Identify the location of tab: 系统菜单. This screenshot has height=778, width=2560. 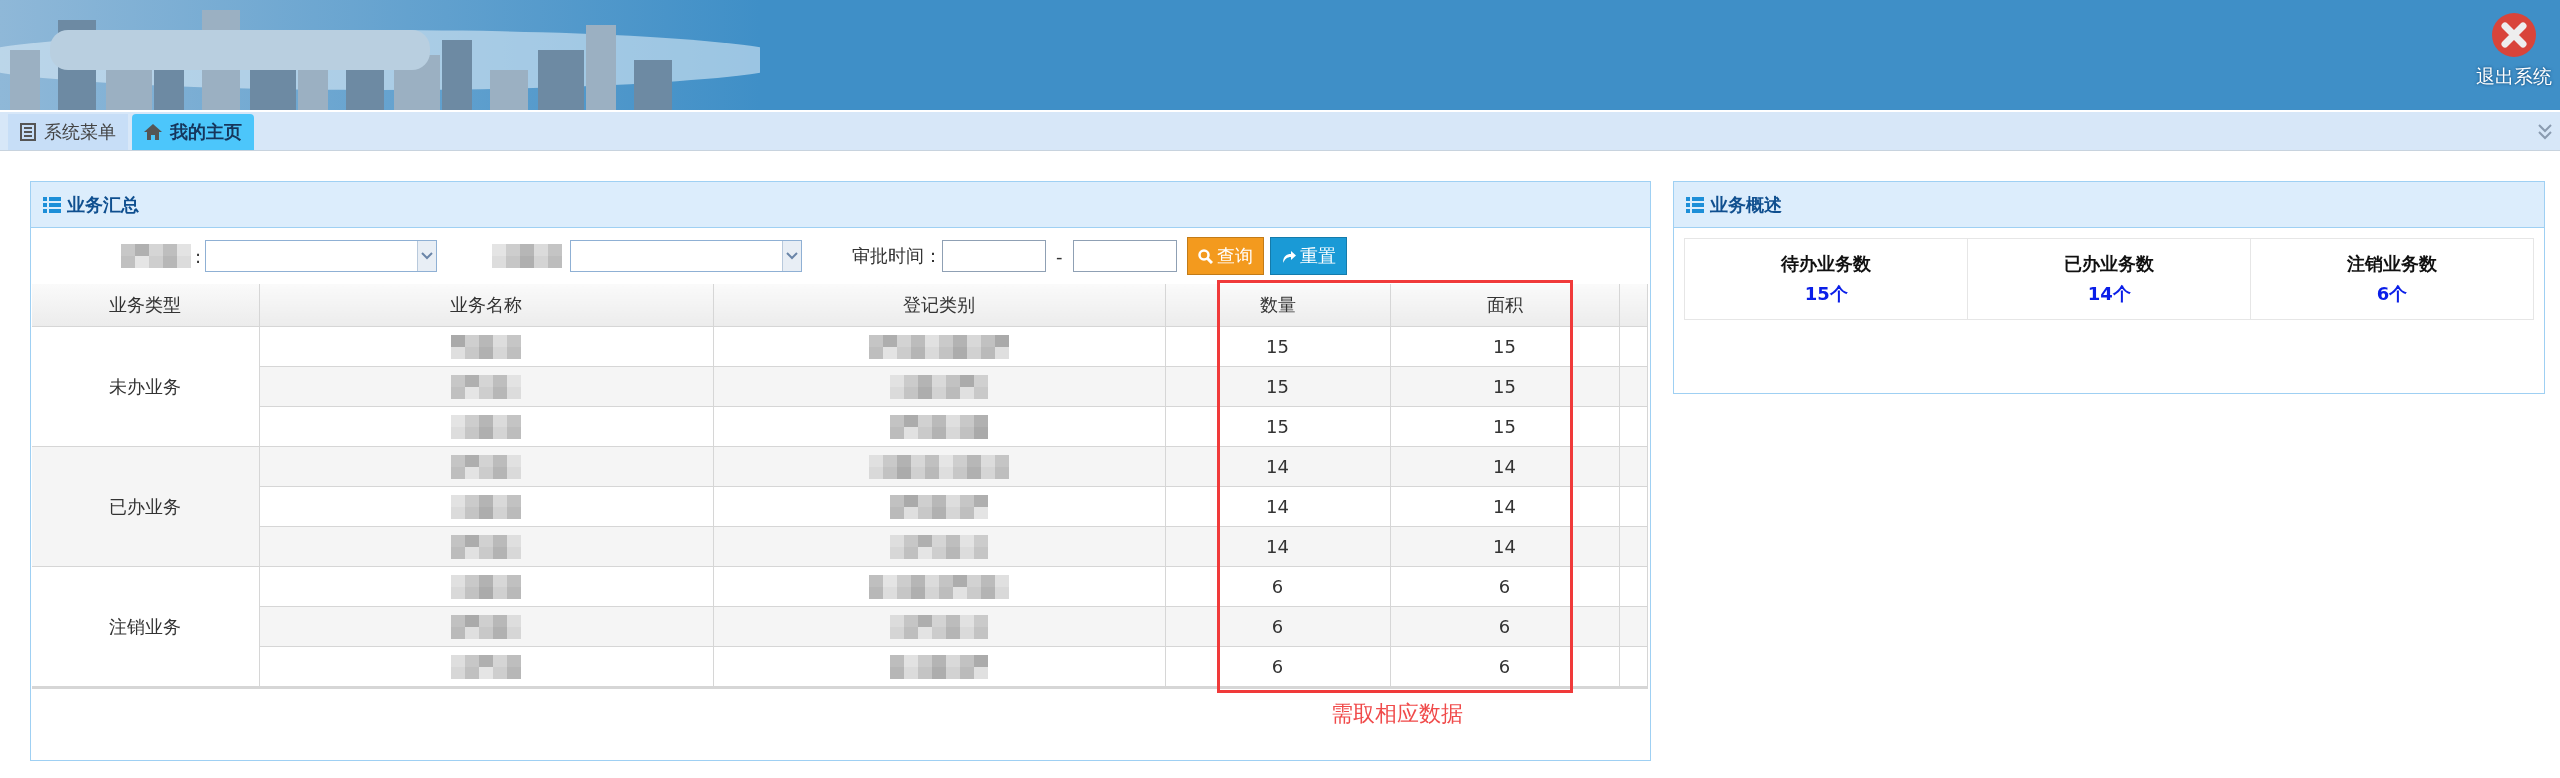
(68, 132).